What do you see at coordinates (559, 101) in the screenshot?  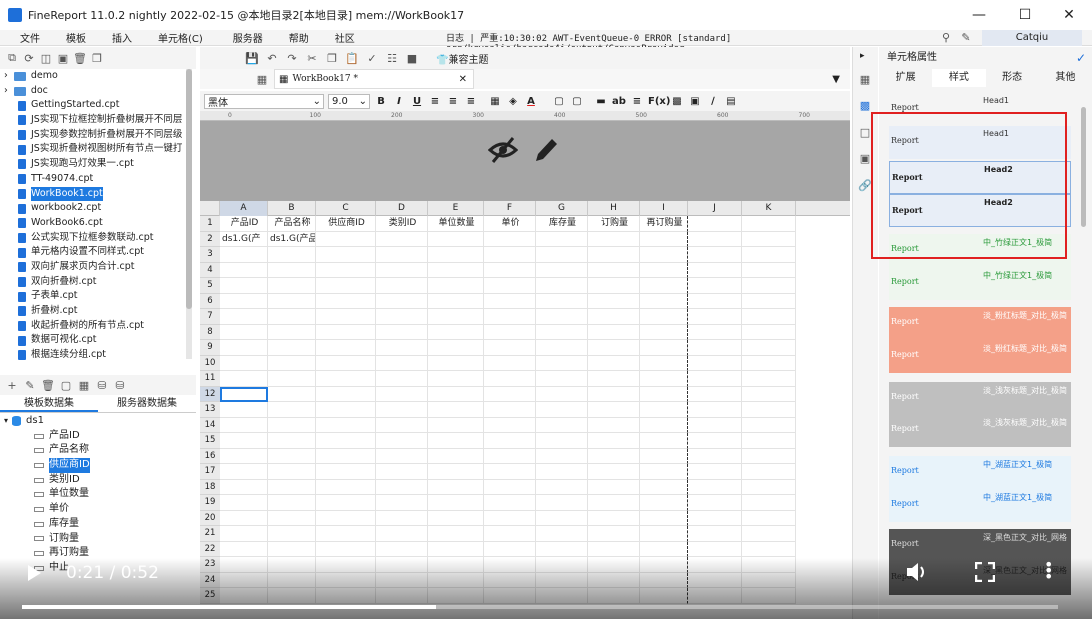 I see `merge-icon: ▢` at bounding box center [559, 101].